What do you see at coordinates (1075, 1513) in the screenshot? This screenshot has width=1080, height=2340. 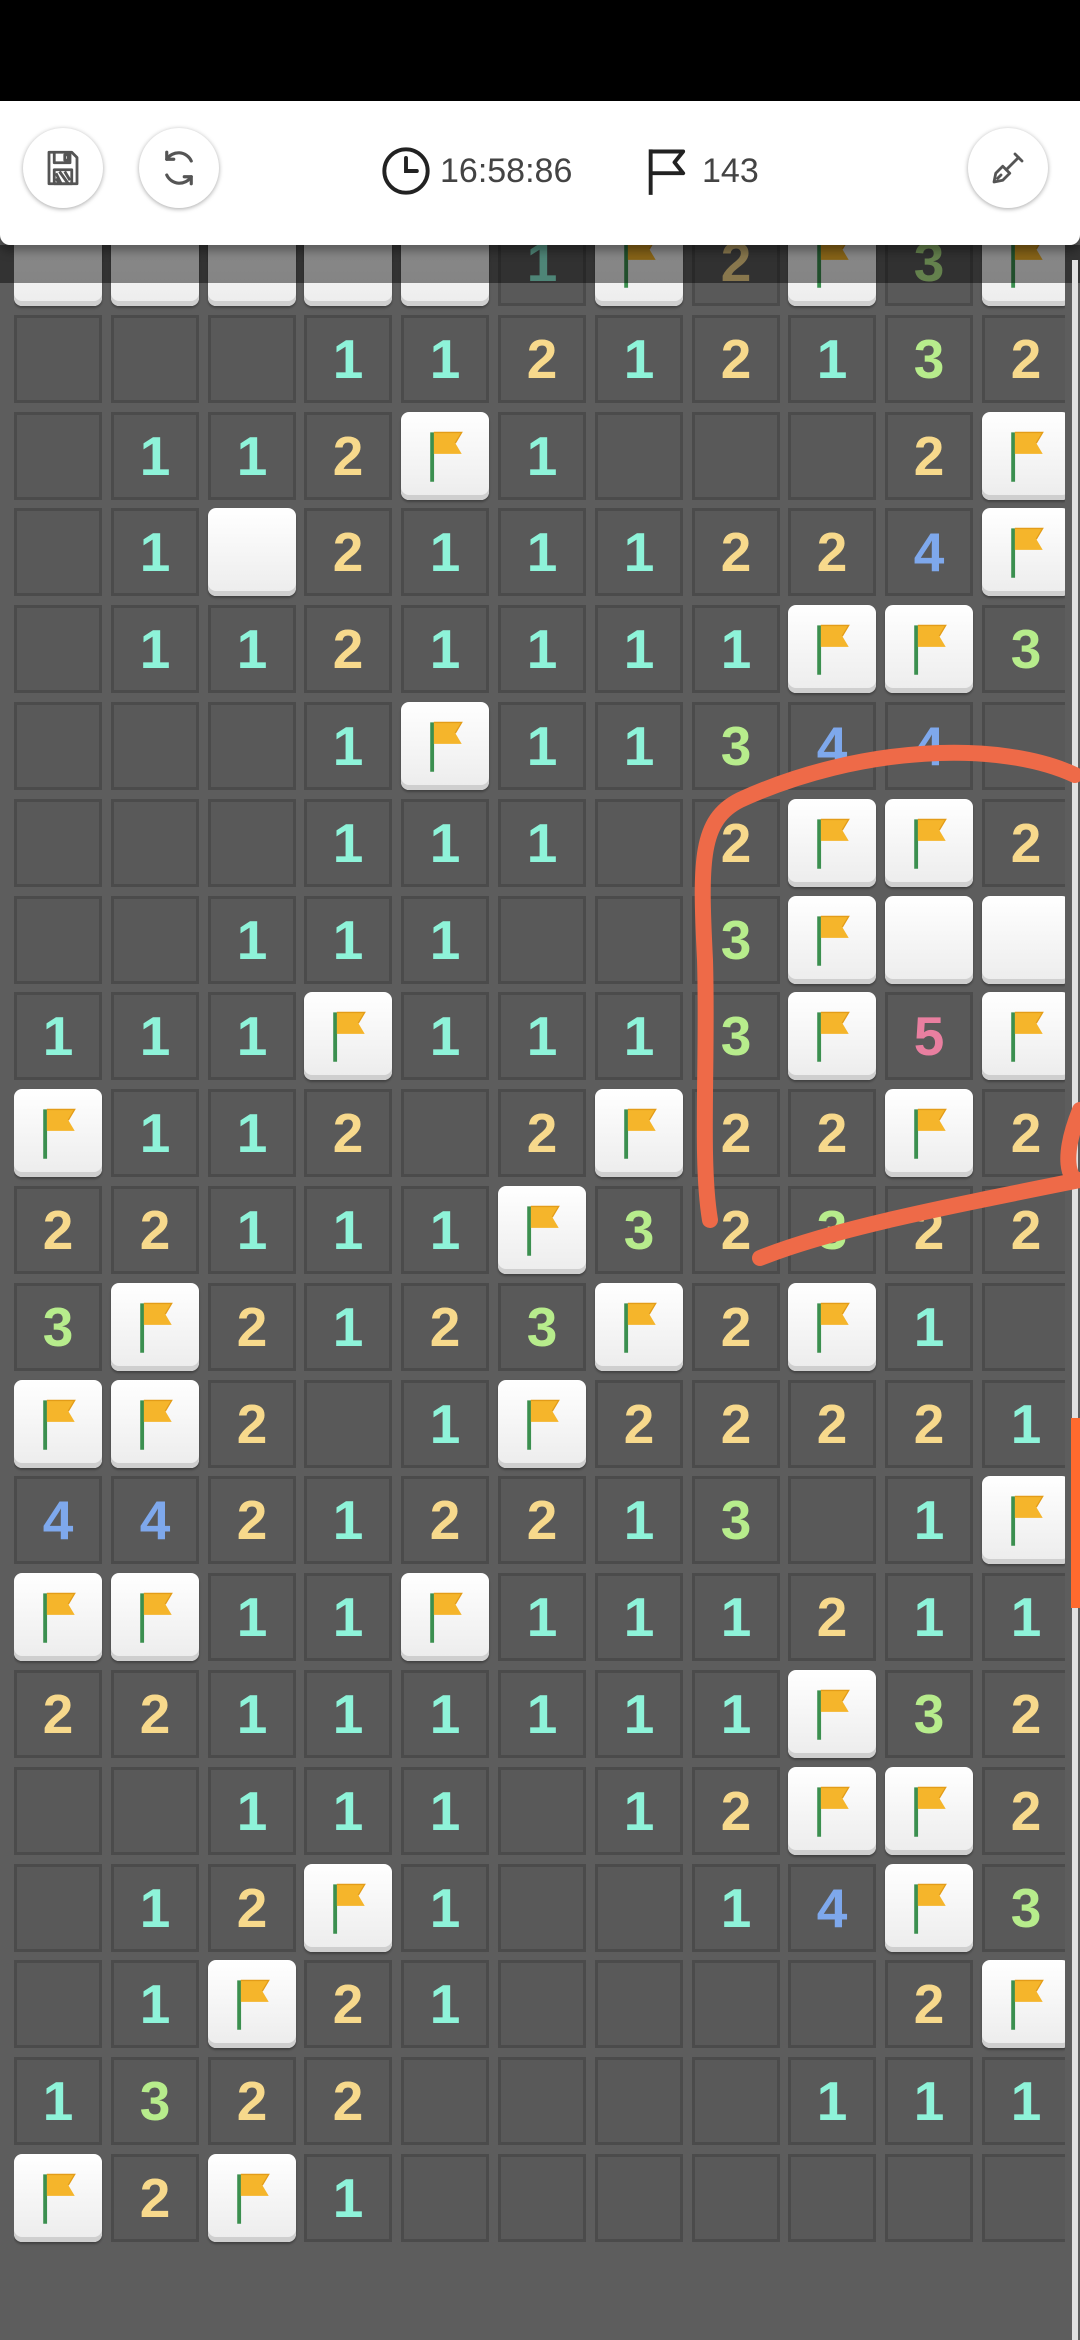 I see `scrollbar-thumb` at bounding box center [1075, 1513].